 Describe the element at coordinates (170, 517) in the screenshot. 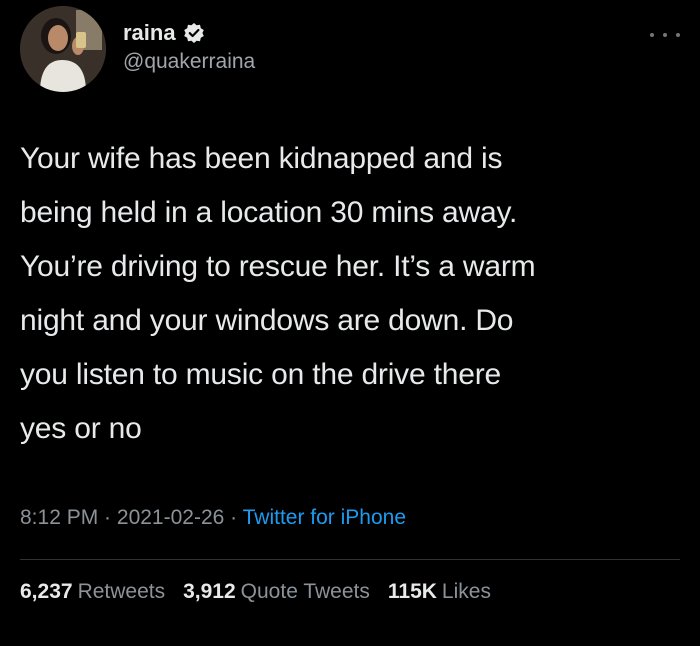

I see `tweet-date: 2021-02-26` at that location.